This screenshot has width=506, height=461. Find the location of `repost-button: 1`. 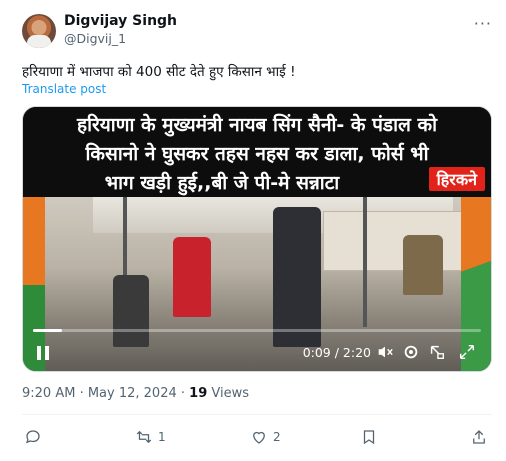

repost-button: 1 is located at coordinates (150, 437).